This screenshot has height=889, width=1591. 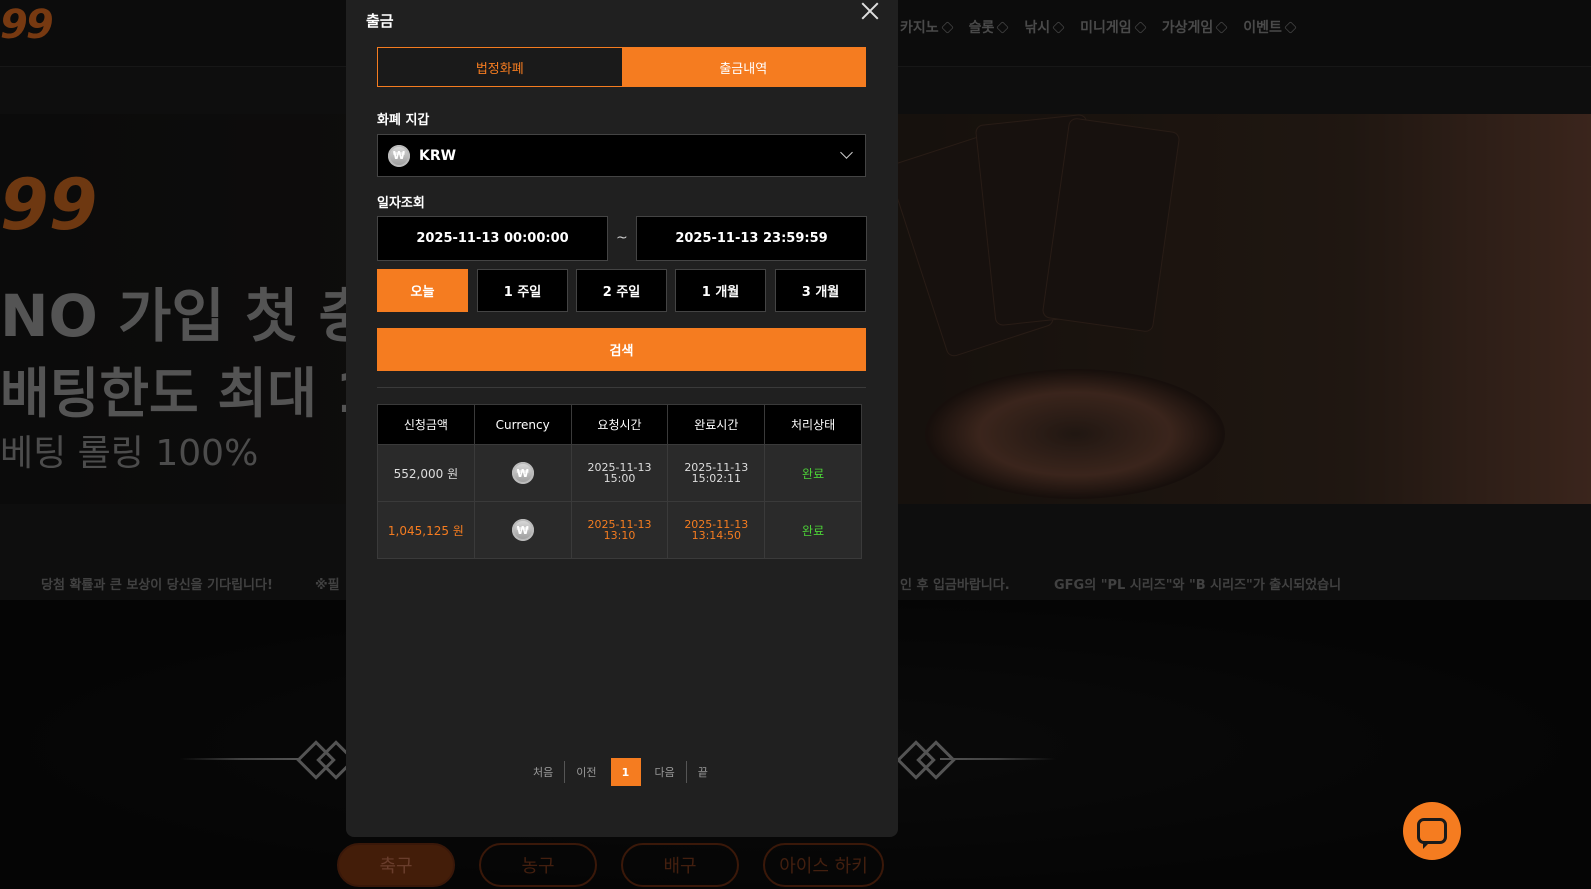 I want to click on tab-withdraw-history: 출금내역, so click(x=743, y=67).